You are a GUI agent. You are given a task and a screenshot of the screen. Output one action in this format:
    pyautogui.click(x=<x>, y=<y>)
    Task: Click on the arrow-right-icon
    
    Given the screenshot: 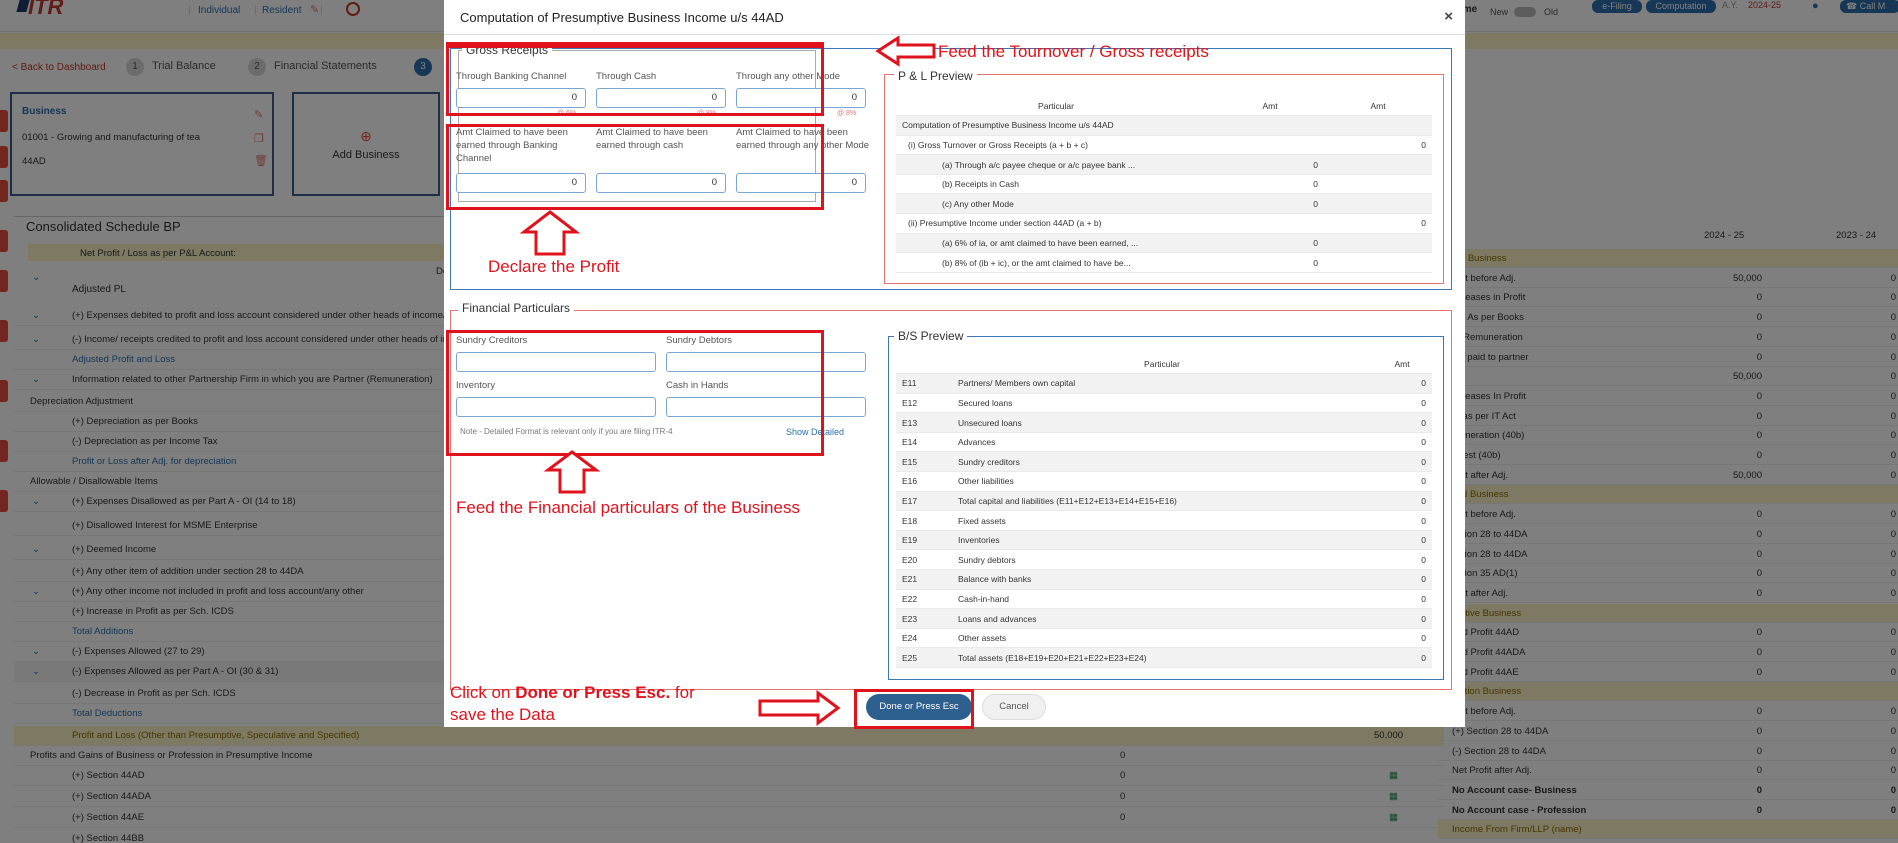 What is the action you would take?
    pyautogui.click(x=799, y=708)
    